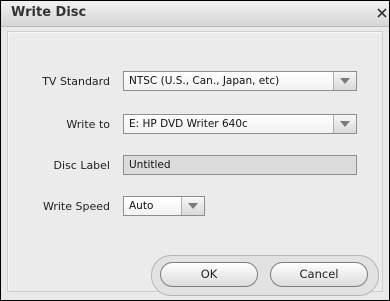 The image size is (390, 301). Describe the element at coordinates (209, 274) in the screenshot. I see `ok-button: OK` at that location.